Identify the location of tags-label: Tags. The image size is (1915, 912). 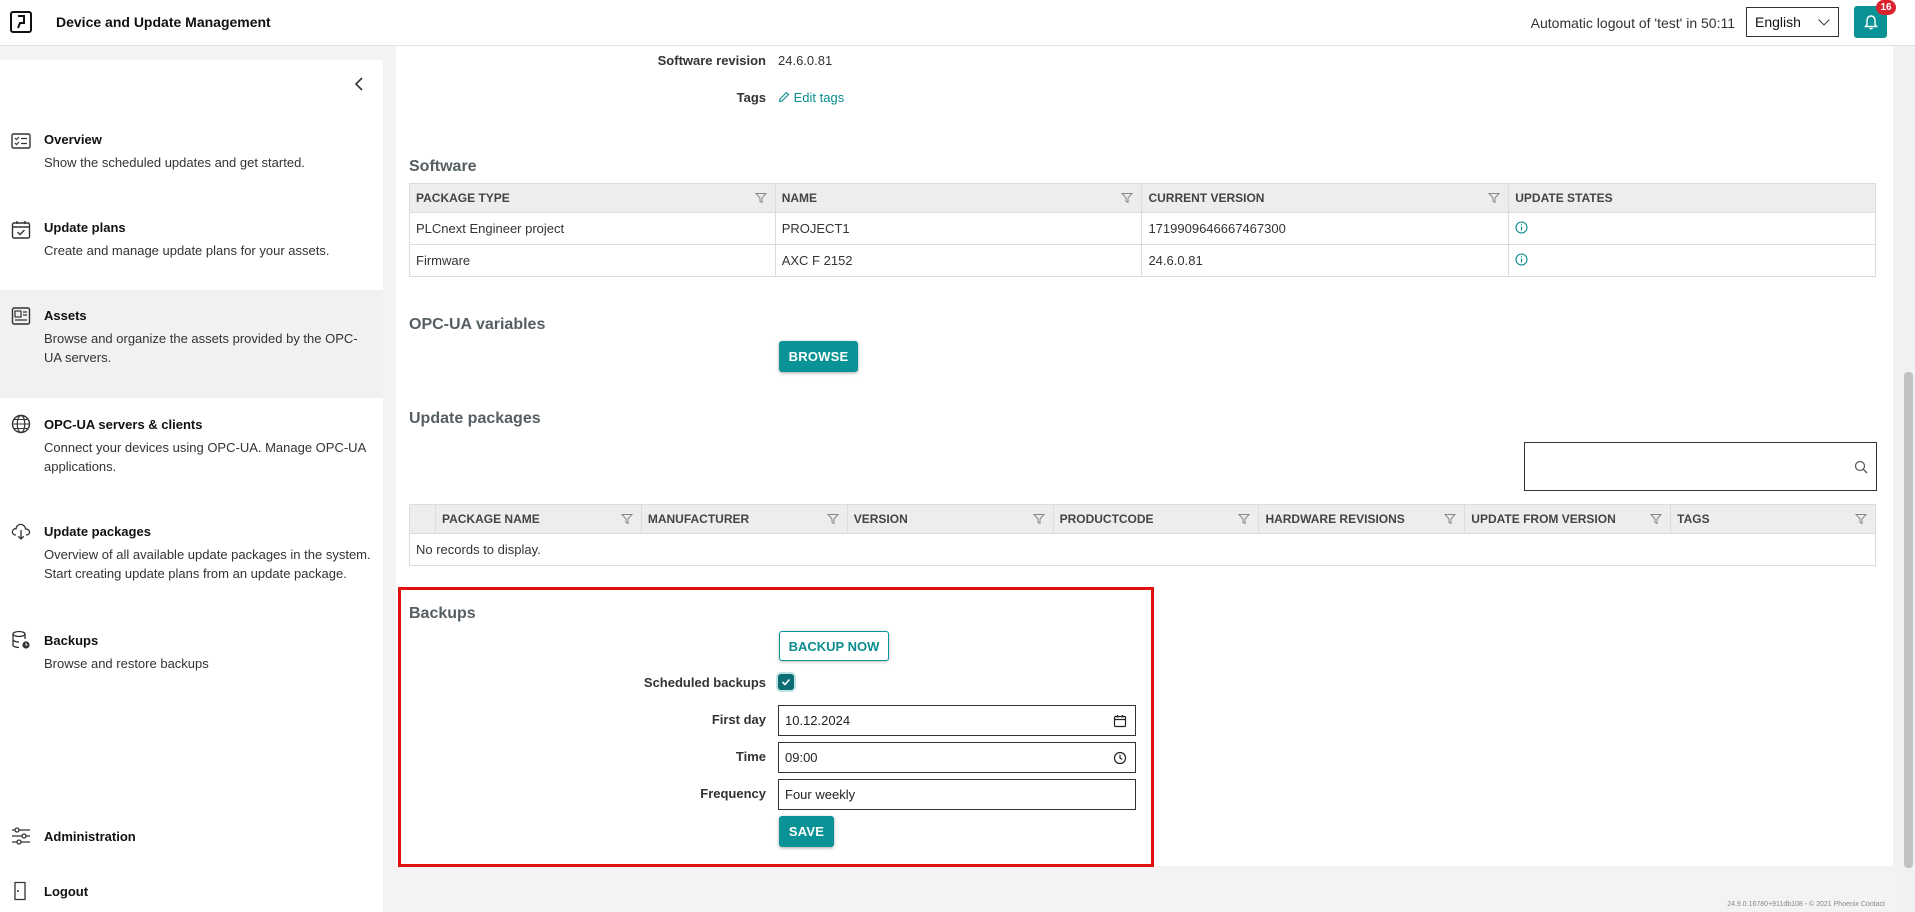
(751, 97).